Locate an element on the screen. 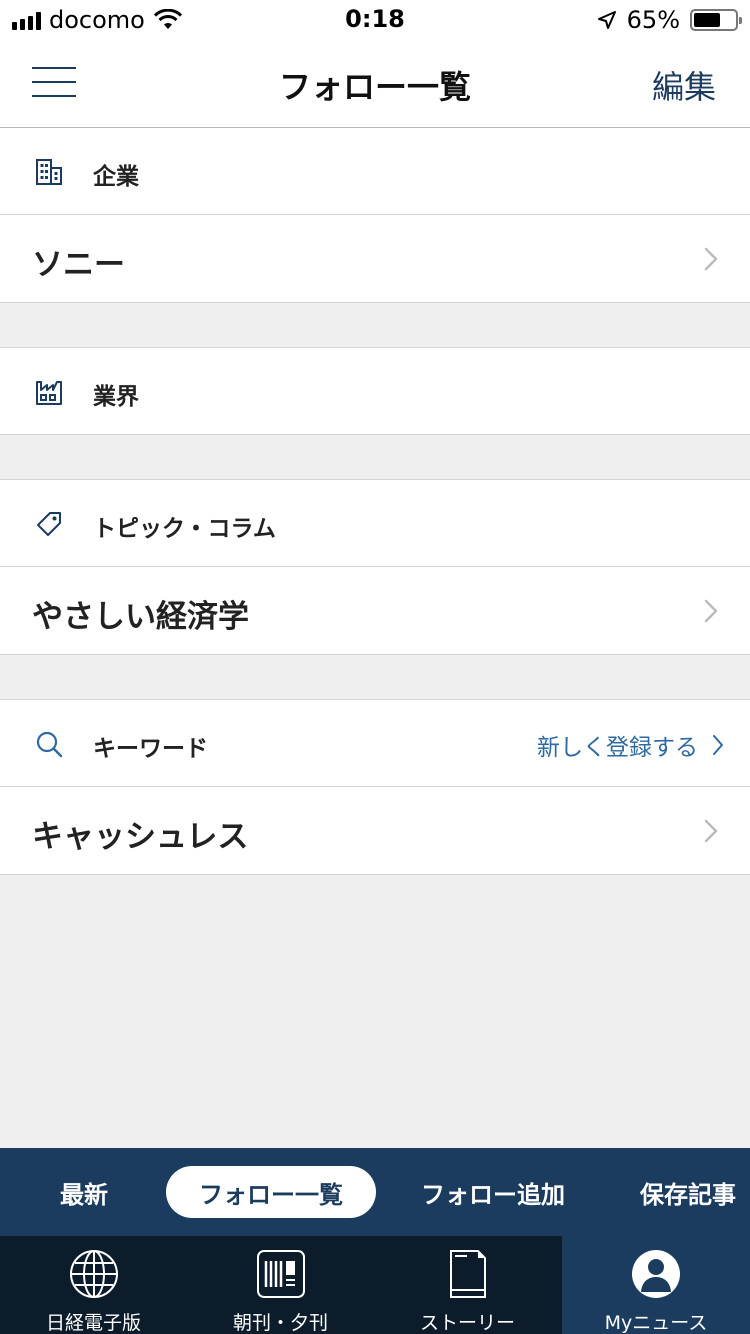 The width and height of the screenshot is (750, 1334). subtab-follow-list: フォロー一覧 is located at coordinates (271, 1192).